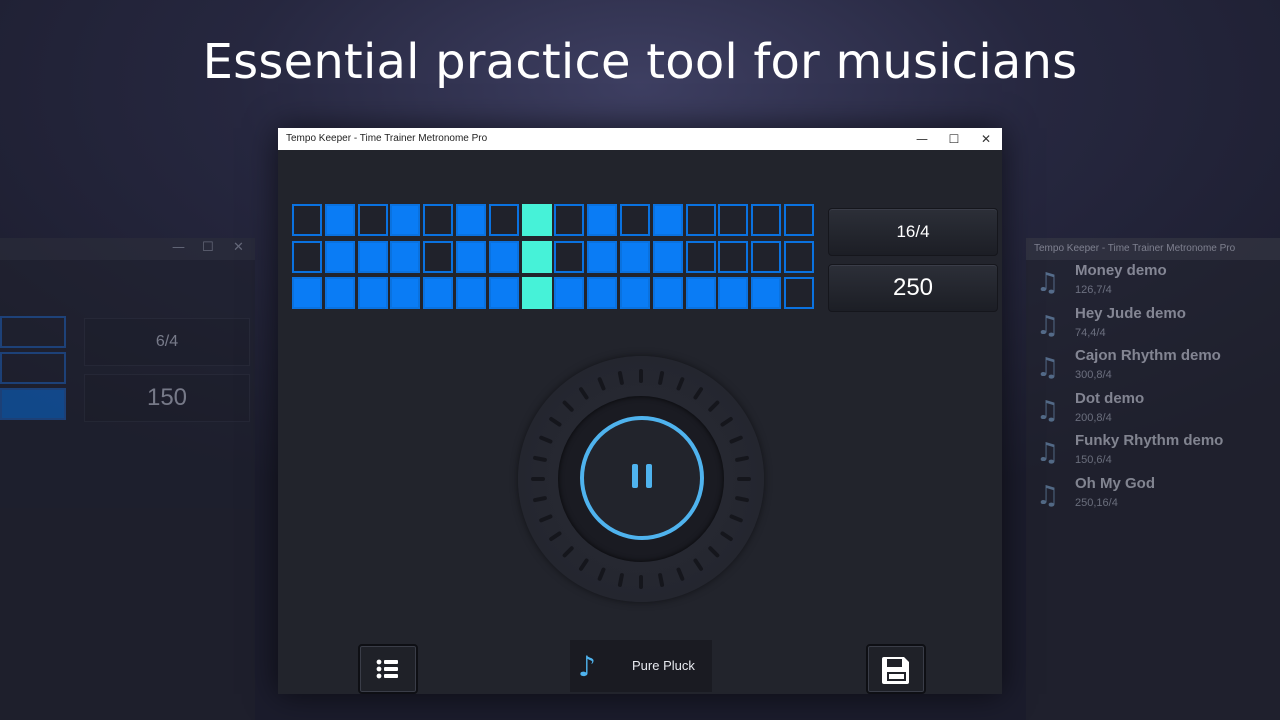 Image resolution: width=1280 pixels, height=720 pixels. Describe the element at coordinates (1153, 453) in the screenshot. I see `song-list-item: ♫ Funky Rhythm demo 150,6/4` at that location.